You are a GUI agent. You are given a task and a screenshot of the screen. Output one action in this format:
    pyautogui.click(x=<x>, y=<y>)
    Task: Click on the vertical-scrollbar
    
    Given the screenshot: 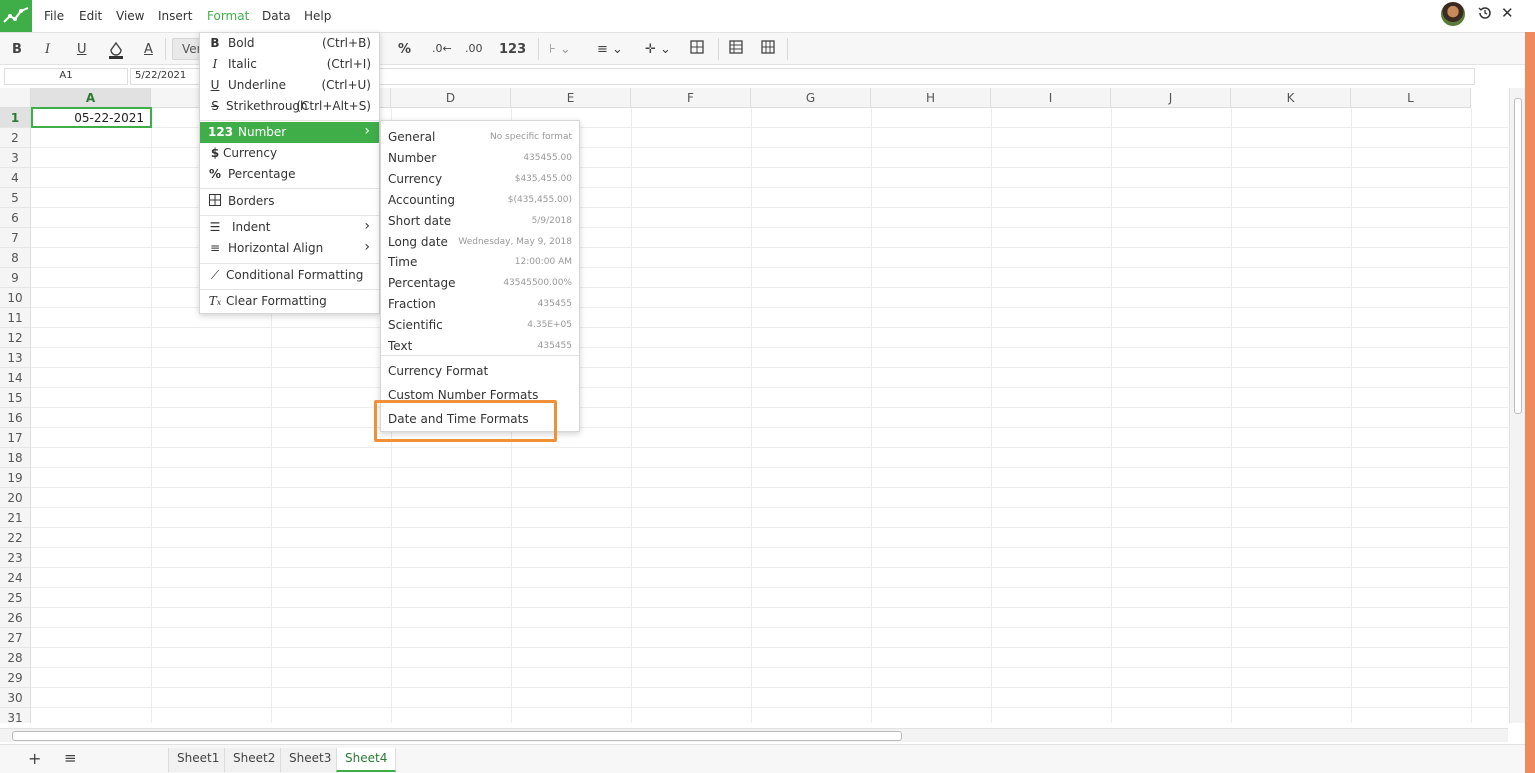 What is the action you would take?
    pyautogui.click(x=1517, y=405)
    